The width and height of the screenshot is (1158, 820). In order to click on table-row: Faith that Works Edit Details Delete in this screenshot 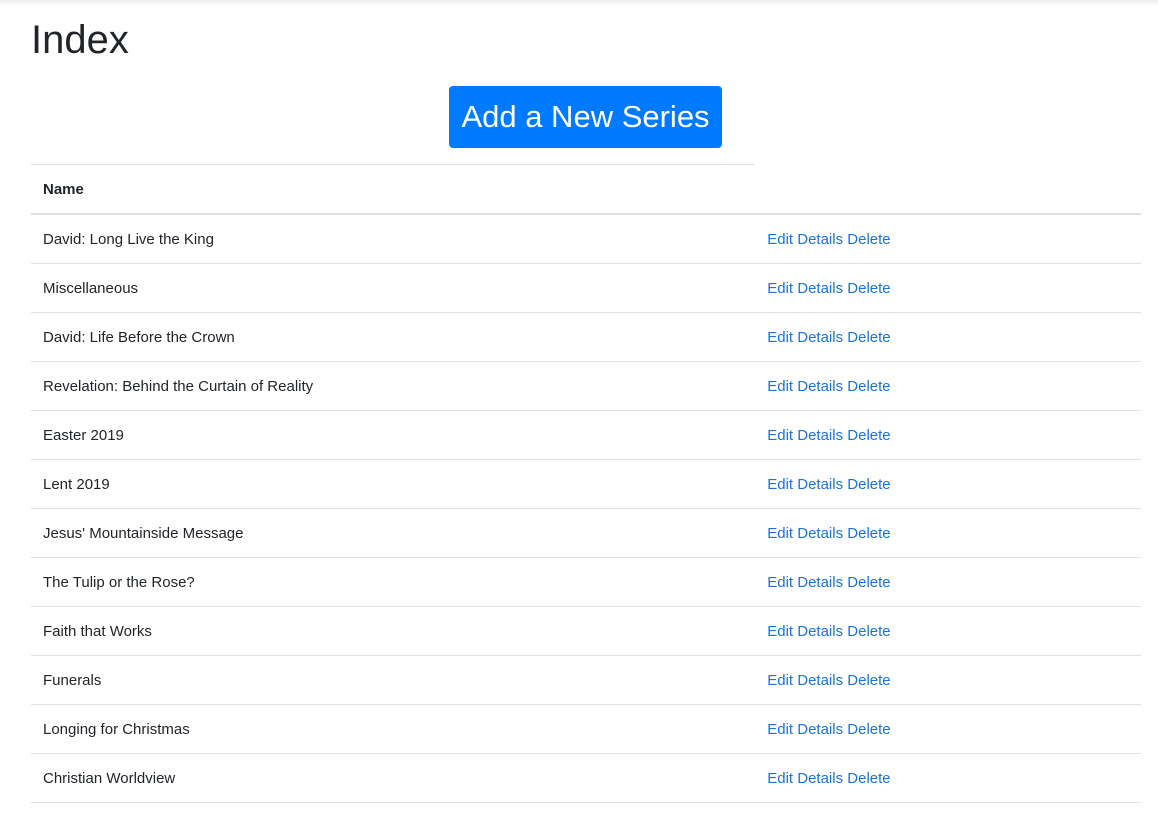, I will do `click(586, 631)`.